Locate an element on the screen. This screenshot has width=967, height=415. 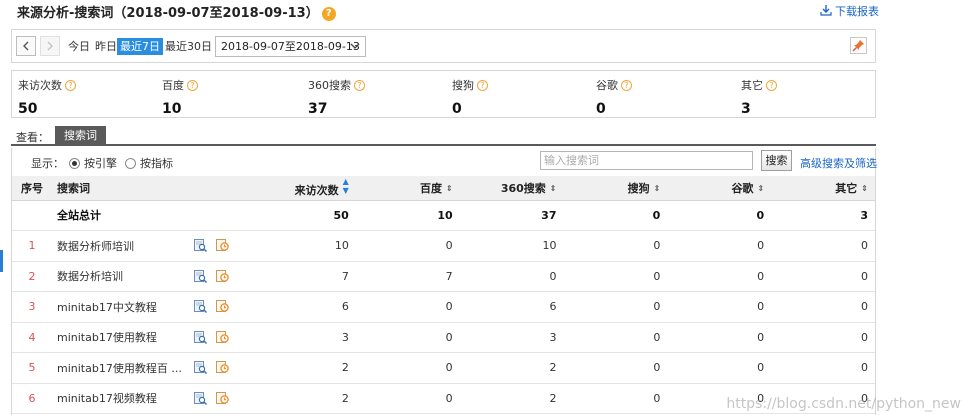
row-index: 1 is located at coordinates (32, 246).